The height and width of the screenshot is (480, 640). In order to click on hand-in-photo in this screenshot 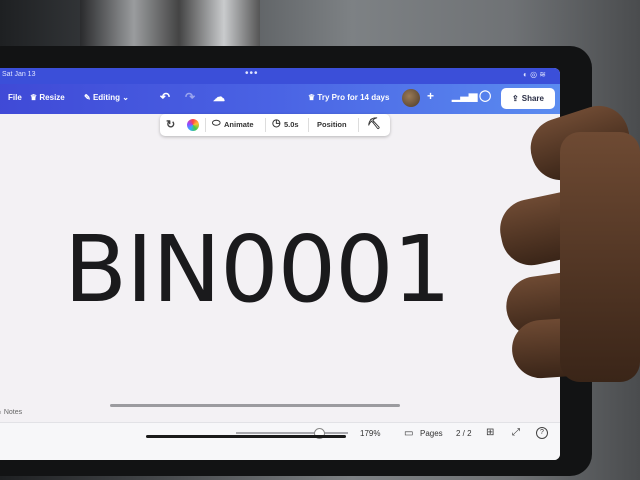, I will do `click(565, 240)`.